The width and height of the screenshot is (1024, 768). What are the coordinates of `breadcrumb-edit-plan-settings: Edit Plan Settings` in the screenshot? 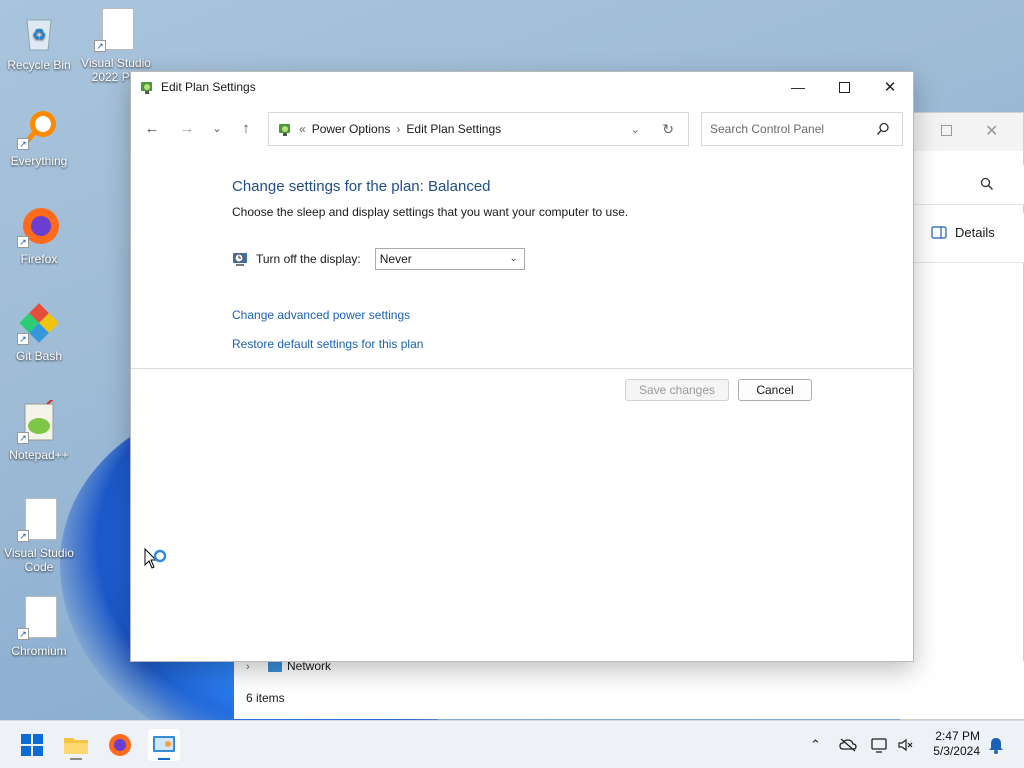 It's located at (453, 129).